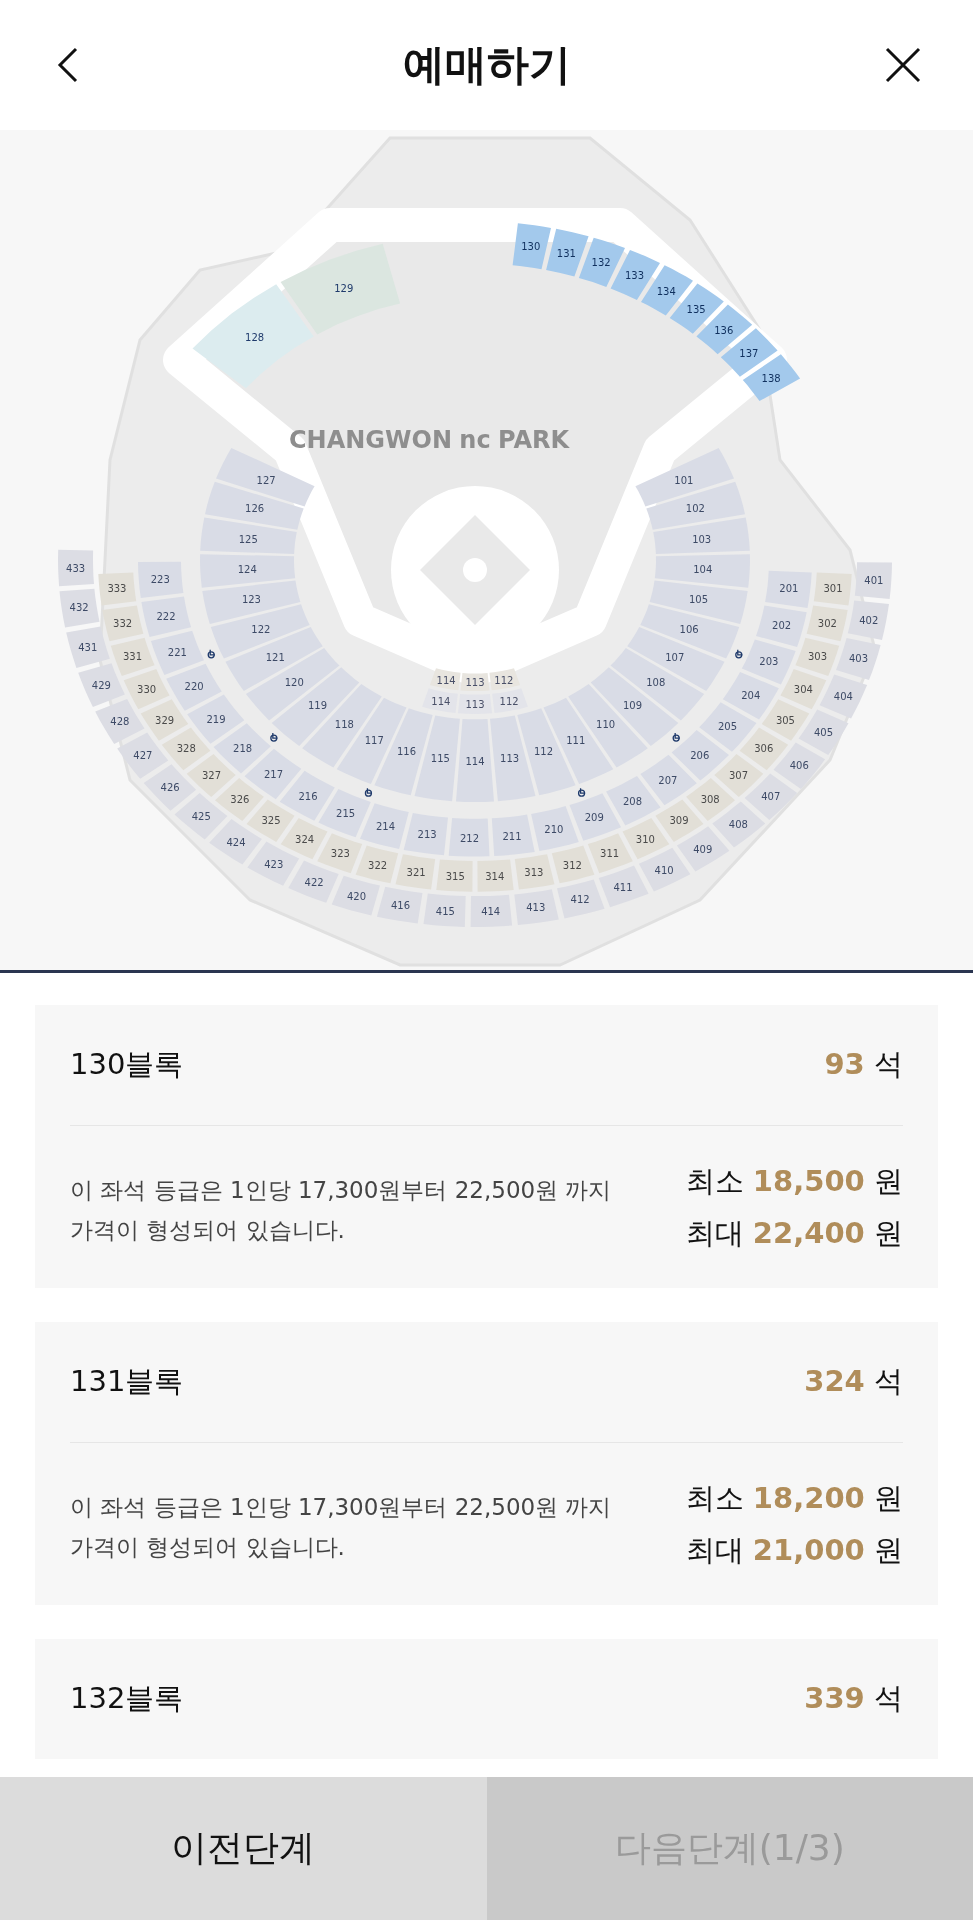  What do you see at coordinates (177, 652) in the screenshot?
I see `seat-section: 221` at bounding box center [177, 652].